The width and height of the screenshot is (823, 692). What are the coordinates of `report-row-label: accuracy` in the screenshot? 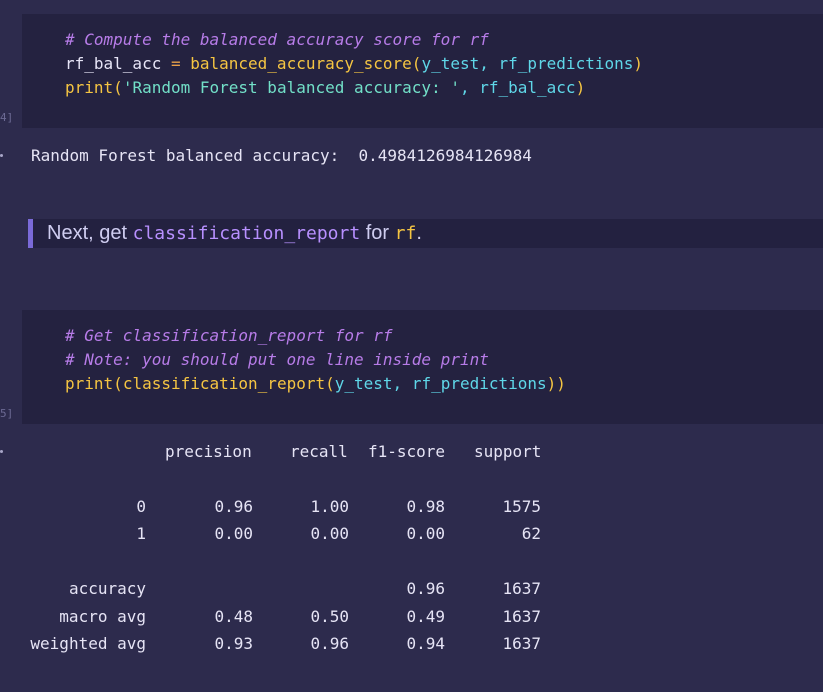 It's located at (107, 588).